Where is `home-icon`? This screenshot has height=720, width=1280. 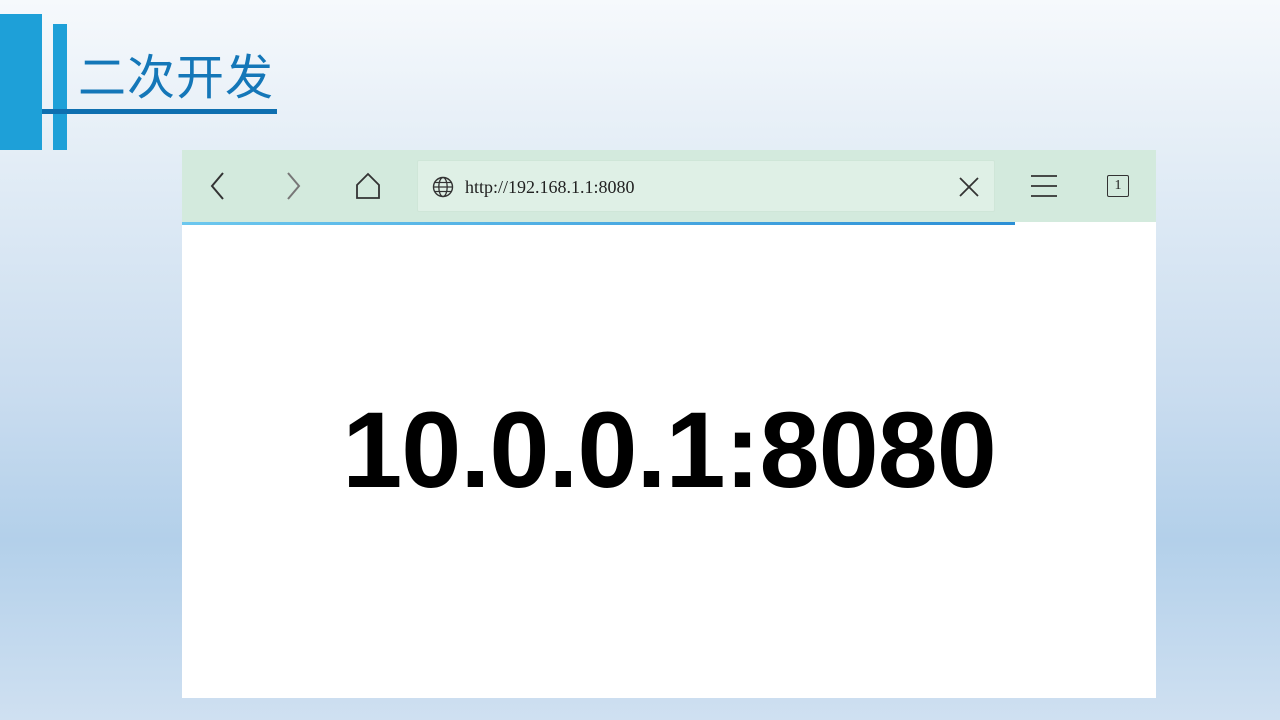 home-icon is located at coordinates (368, 185).